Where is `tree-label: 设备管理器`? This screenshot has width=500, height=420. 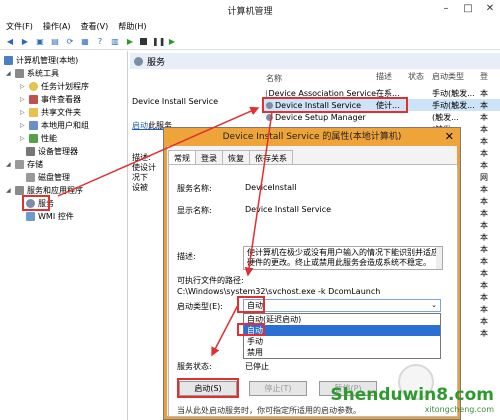
tree-label: 设备管理器 is located at coordinates (58, 151).